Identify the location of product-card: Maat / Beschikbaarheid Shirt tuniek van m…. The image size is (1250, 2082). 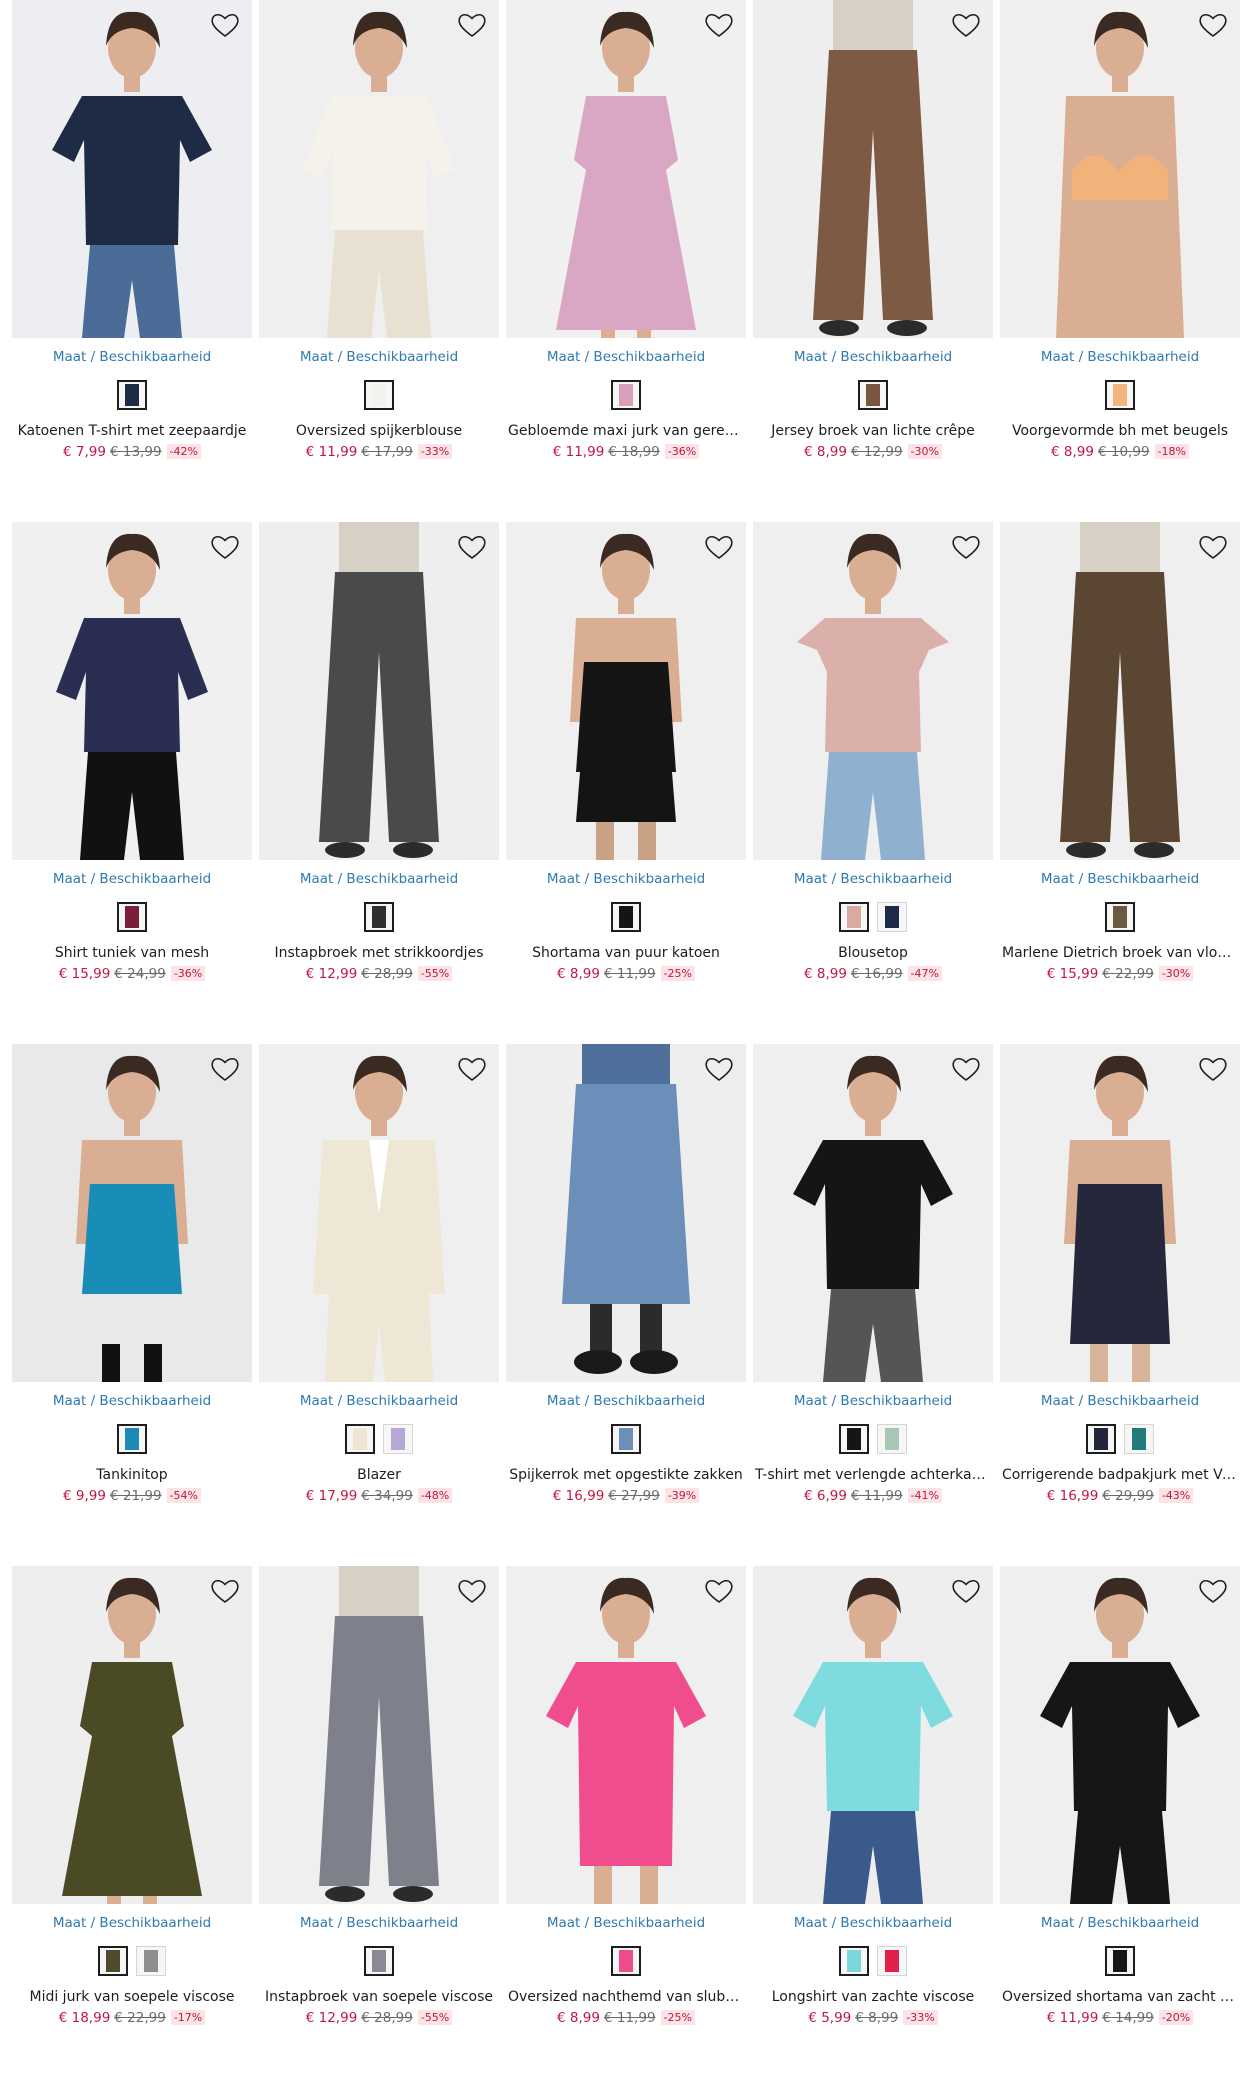
(132, 757).